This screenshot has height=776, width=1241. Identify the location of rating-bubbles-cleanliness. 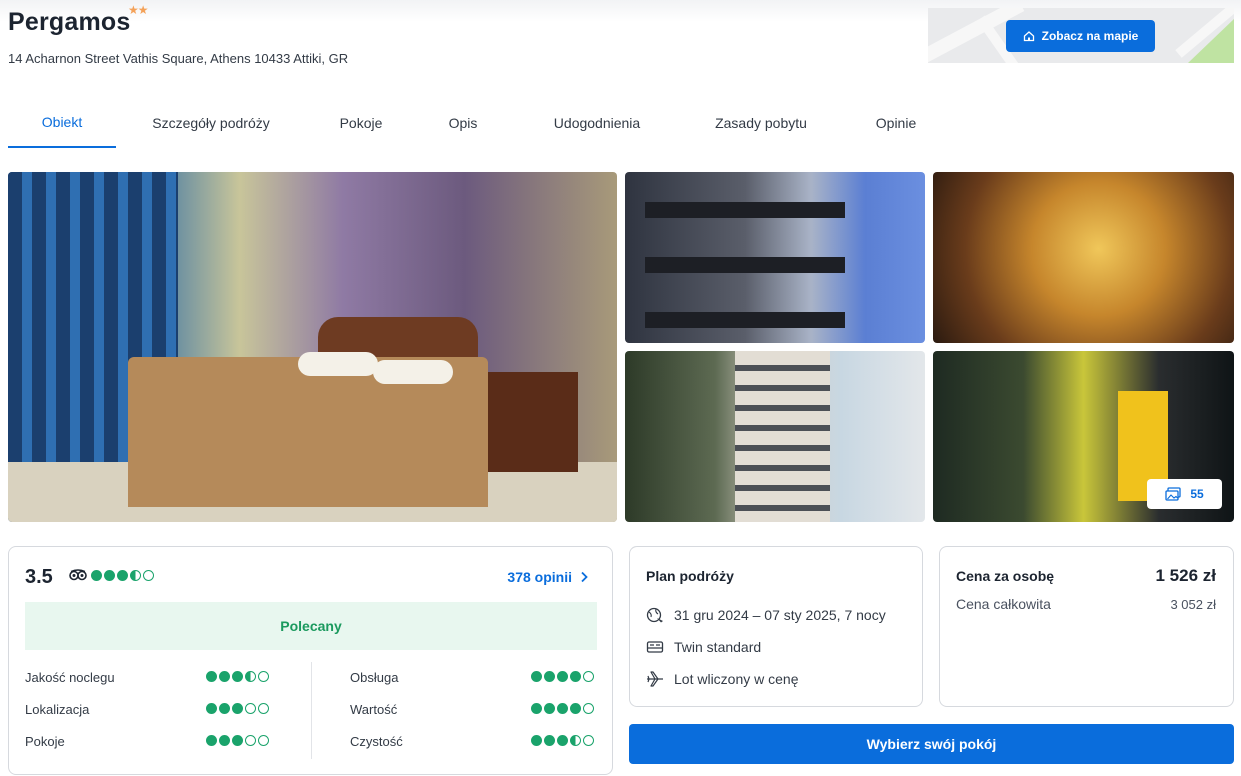
(562, 740).